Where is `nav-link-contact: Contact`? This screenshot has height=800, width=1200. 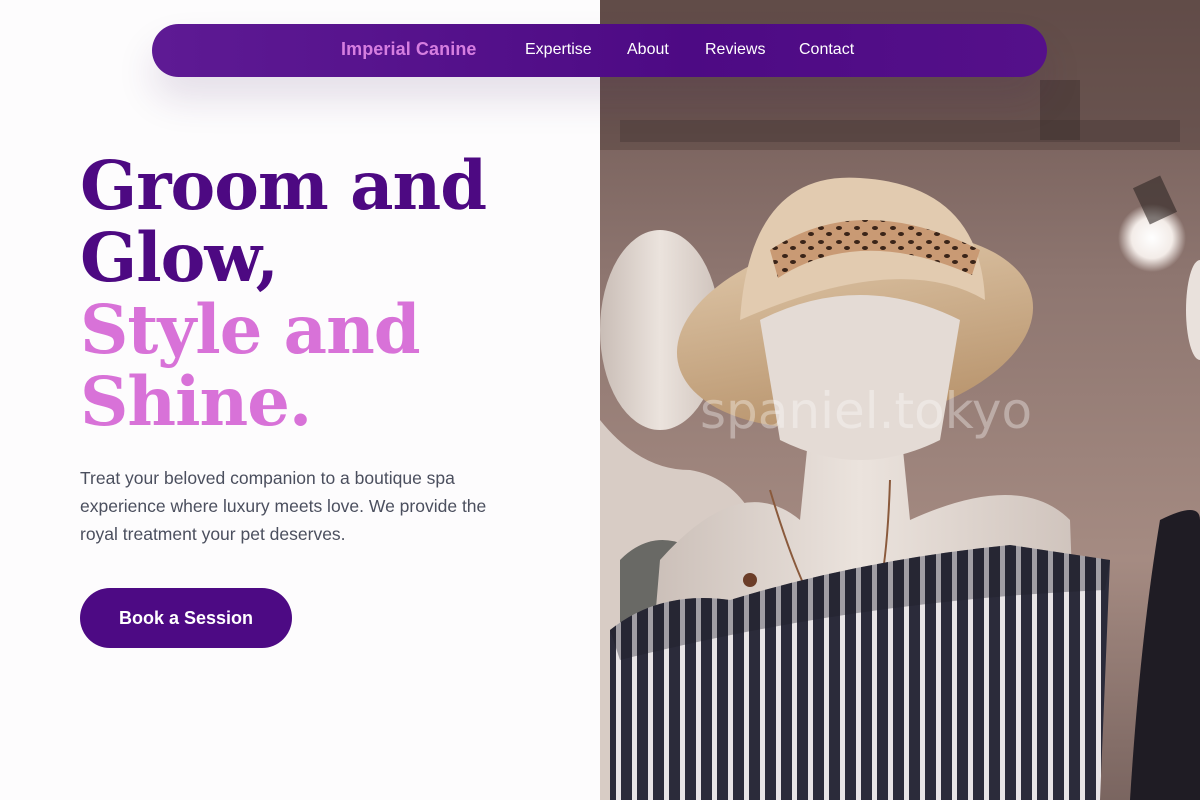
nav-link-contact: Contact is located at coordinates (826, 50).